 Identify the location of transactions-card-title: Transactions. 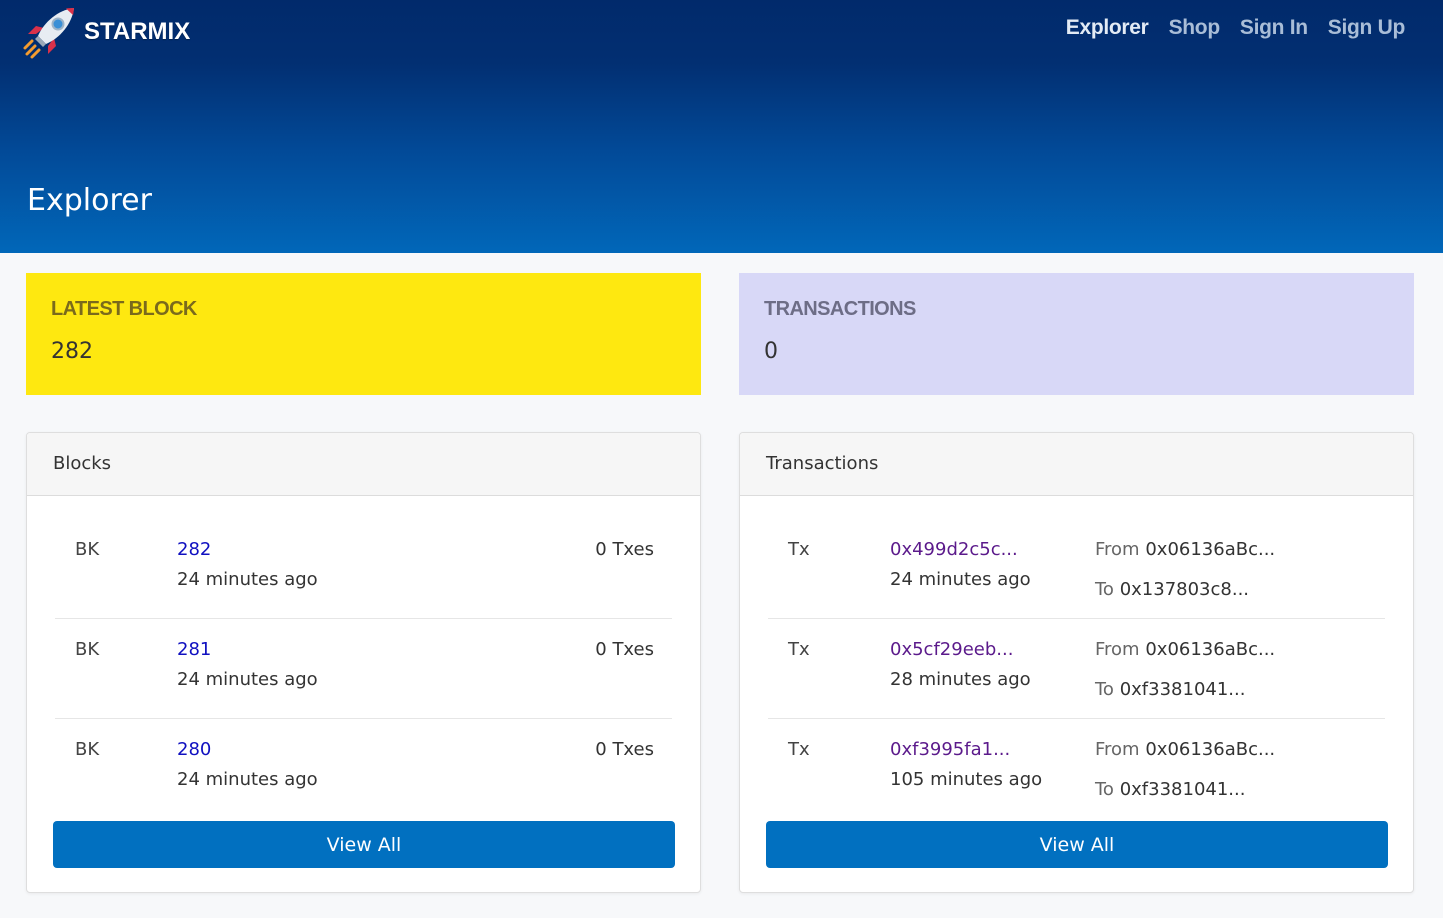
(1076, 464).